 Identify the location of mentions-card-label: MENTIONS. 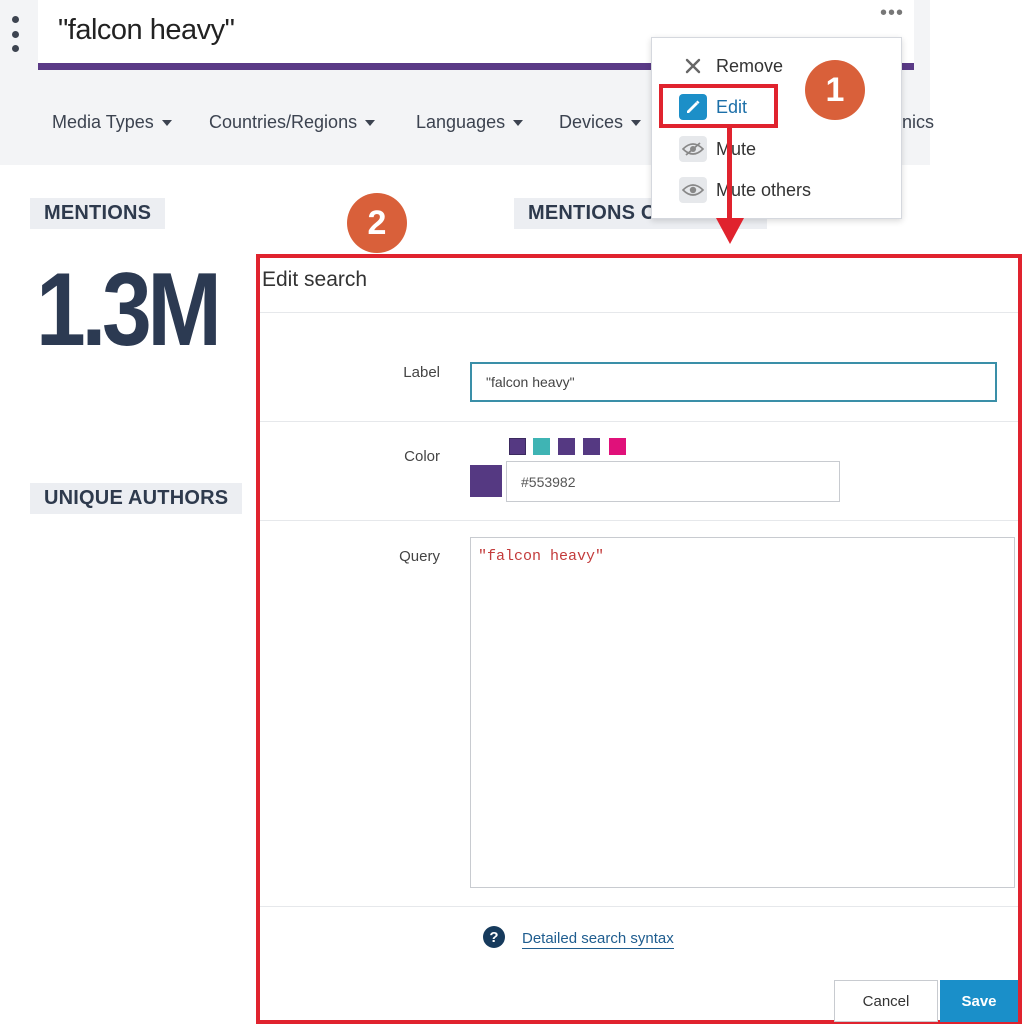
(98, 213).